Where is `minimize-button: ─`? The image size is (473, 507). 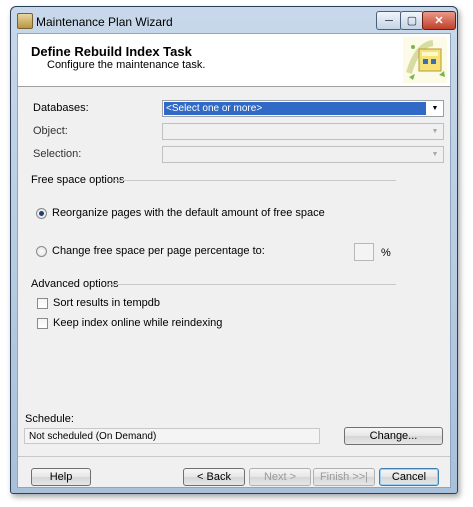
minimize-button: ─ is located at coordinates (389, 20).